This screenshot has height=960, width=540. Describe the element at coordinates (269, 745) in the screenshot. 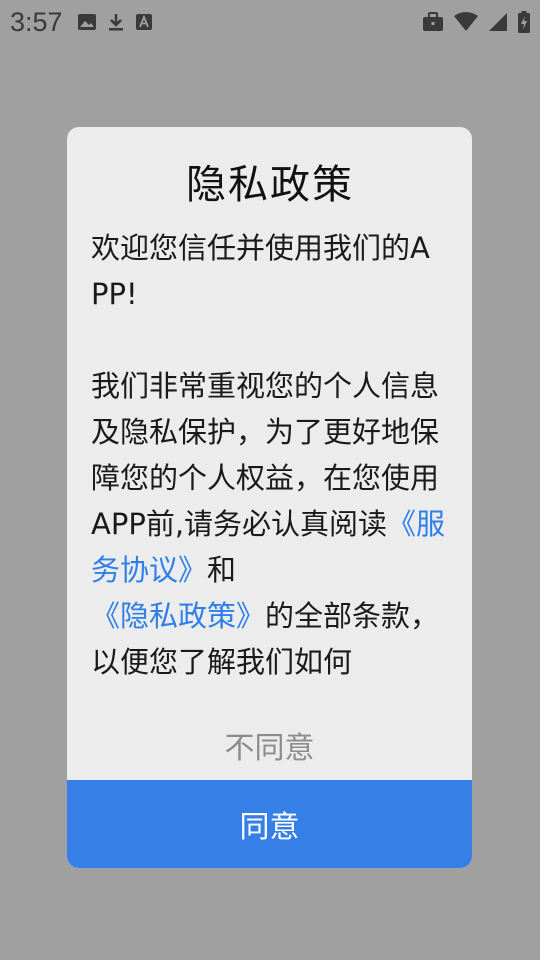

I see `disagree-button: 不同意` at that location.